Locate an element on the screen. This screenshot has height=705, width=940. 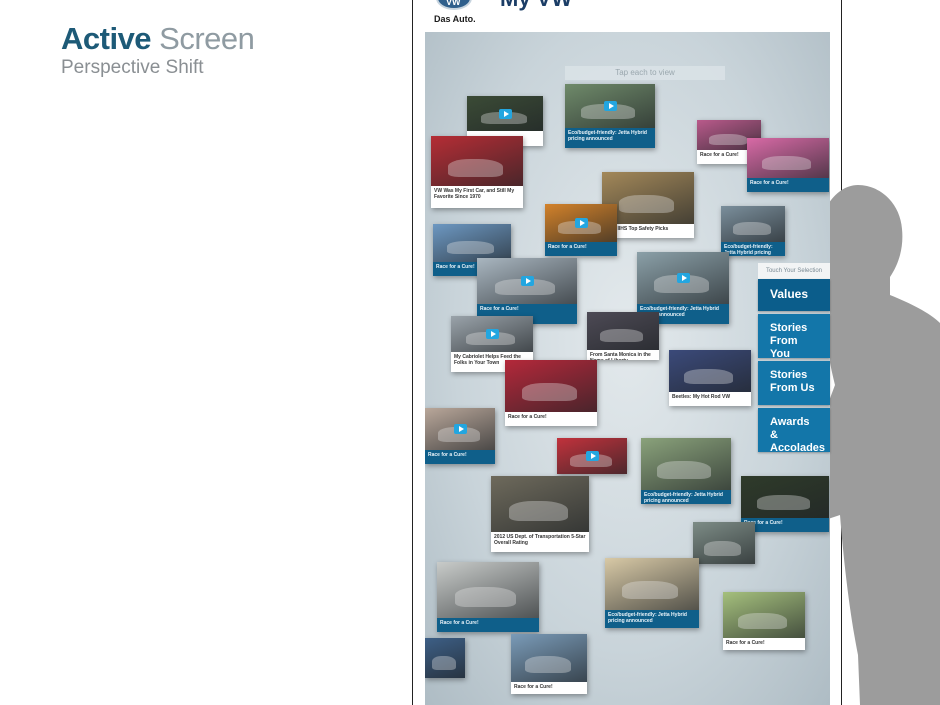
slide-heading: Active Screen Perspective Shift is located at coordinates (158, 50).